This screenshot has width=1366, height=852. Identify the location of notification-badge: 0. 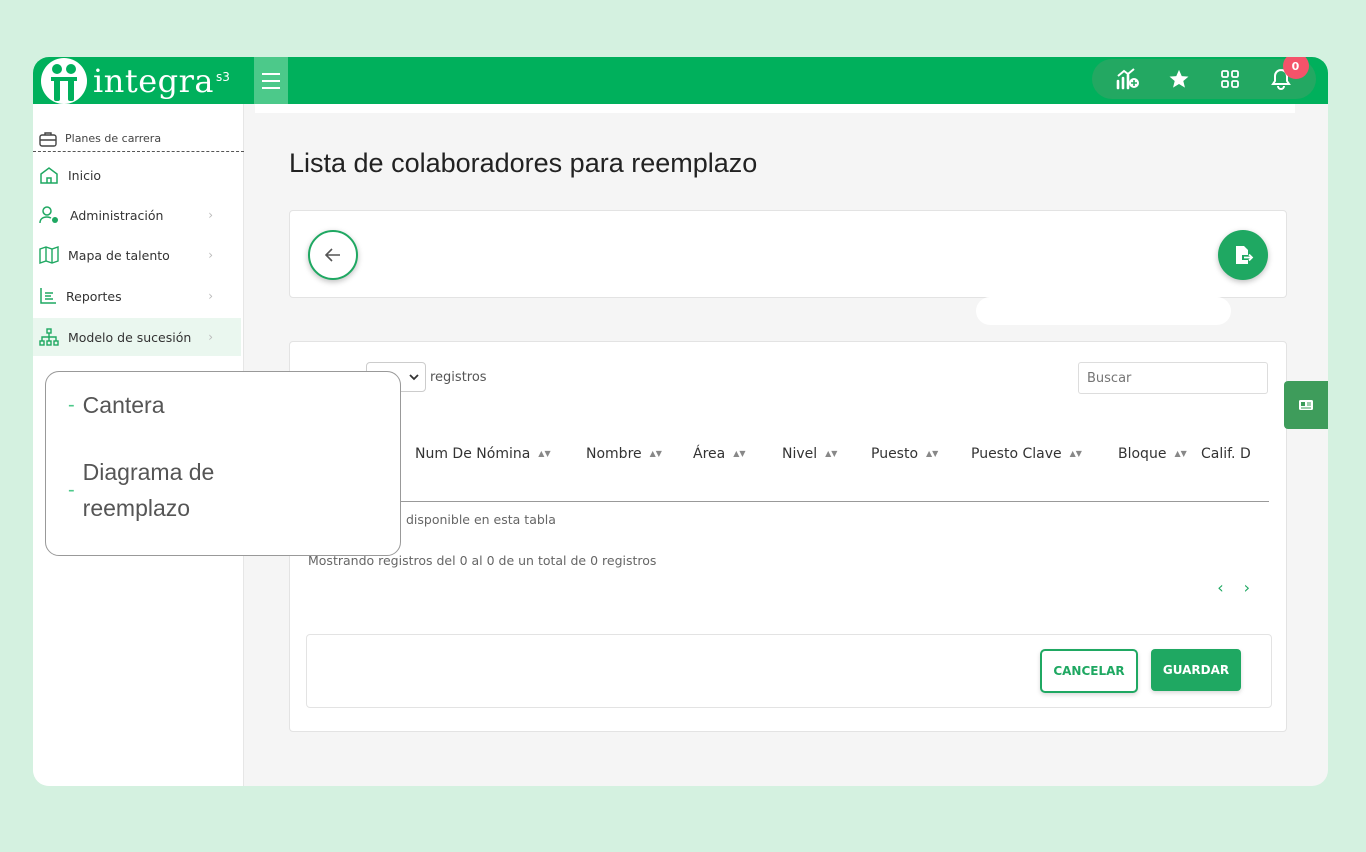
(1295, 68).